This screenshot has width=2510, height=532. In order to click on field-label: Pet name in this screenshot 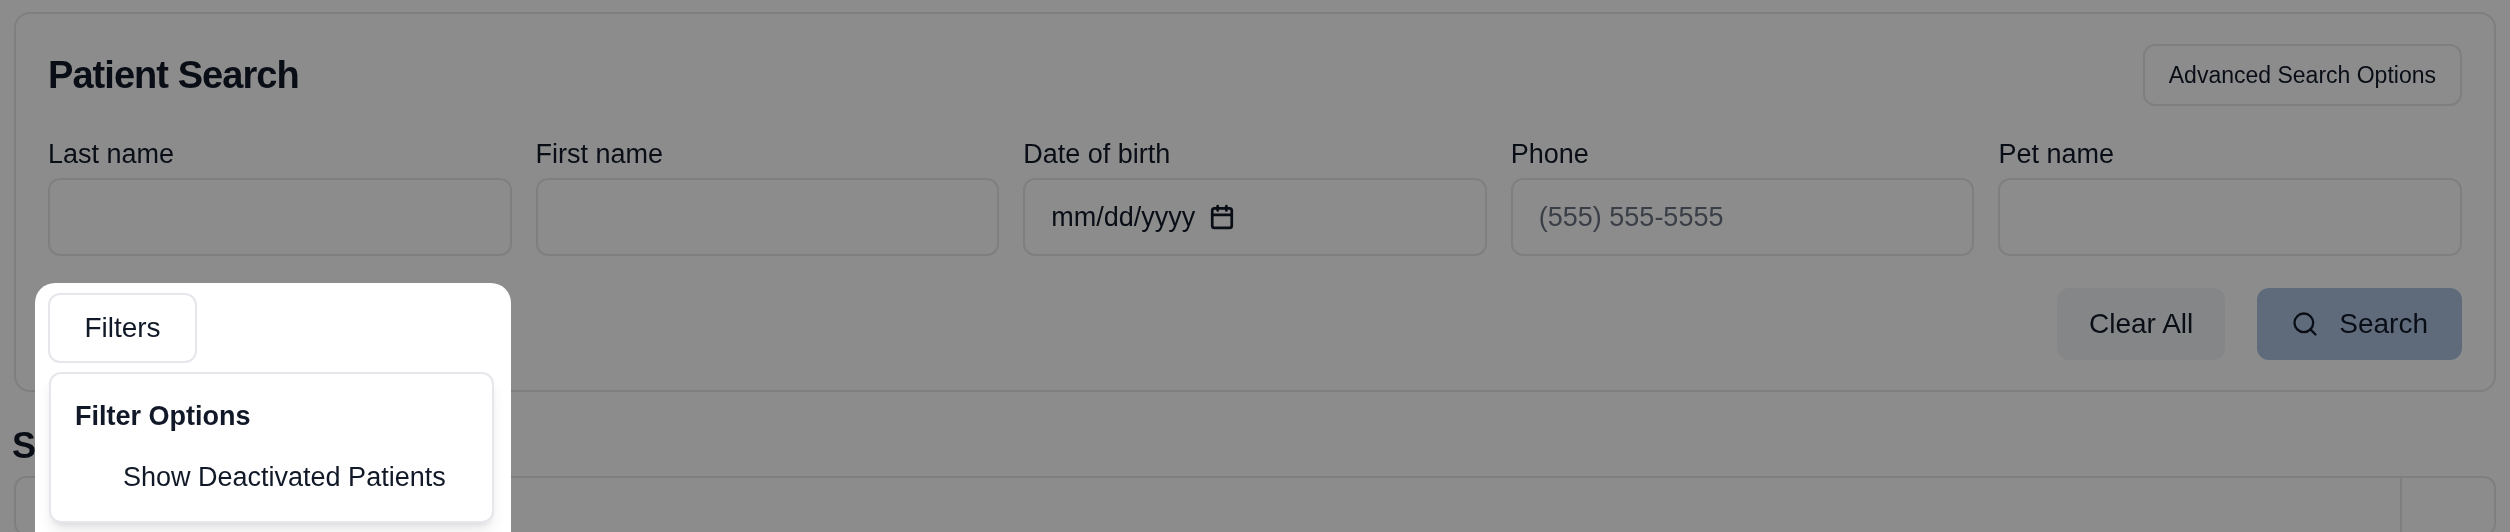, I will do `click(2056, 154)`.